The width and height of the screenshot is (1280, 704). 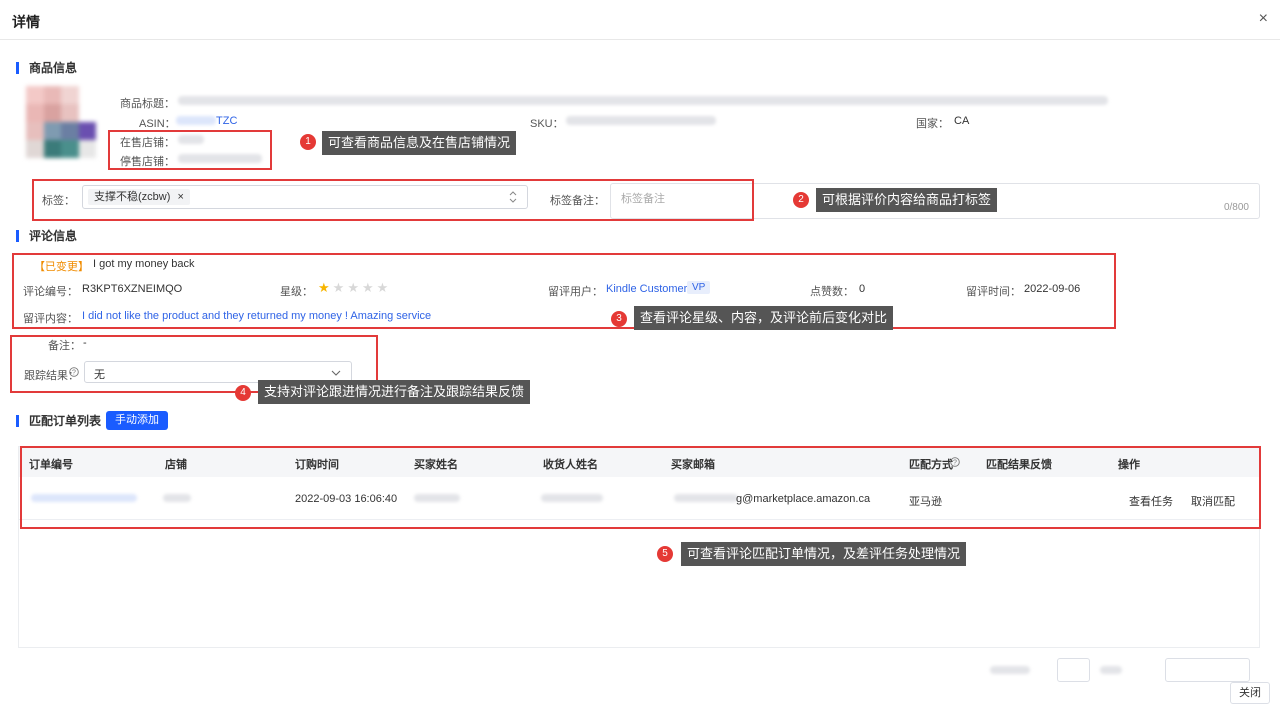 I want to click on callout-number-3: 3, so click(x=619, y=319).